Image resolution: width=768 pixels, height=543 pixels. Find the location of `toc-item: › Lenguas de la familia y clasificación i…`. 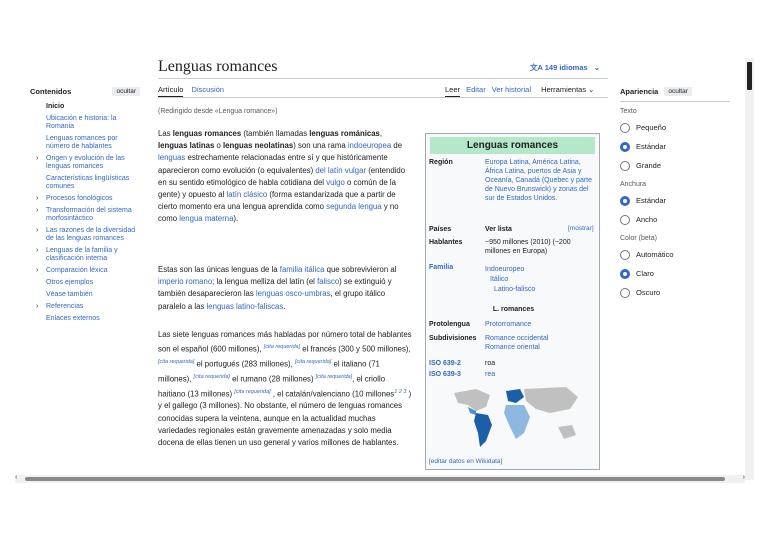

toc-item: › Lenguas de la familia y clasificación i… is located at coordinates (85, 255).